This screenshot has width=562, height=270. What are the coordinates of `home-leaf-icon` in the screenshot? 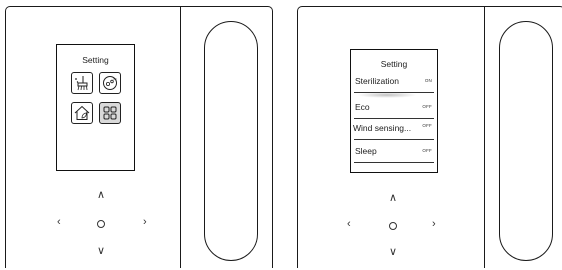 It's located at (82, 112).